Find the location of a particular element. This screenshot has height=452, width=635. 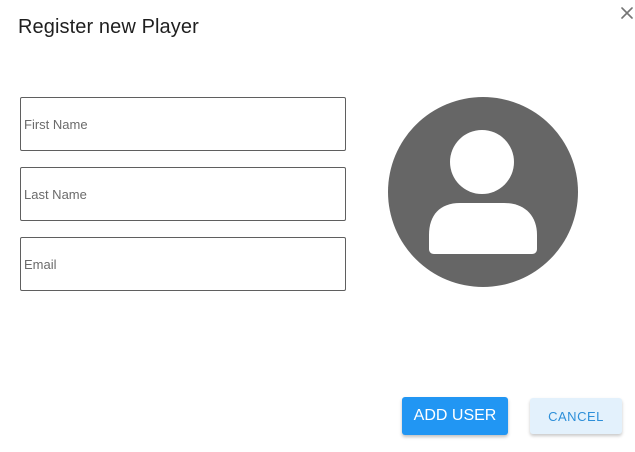

last-name-field is located at coordinates (183, 194).